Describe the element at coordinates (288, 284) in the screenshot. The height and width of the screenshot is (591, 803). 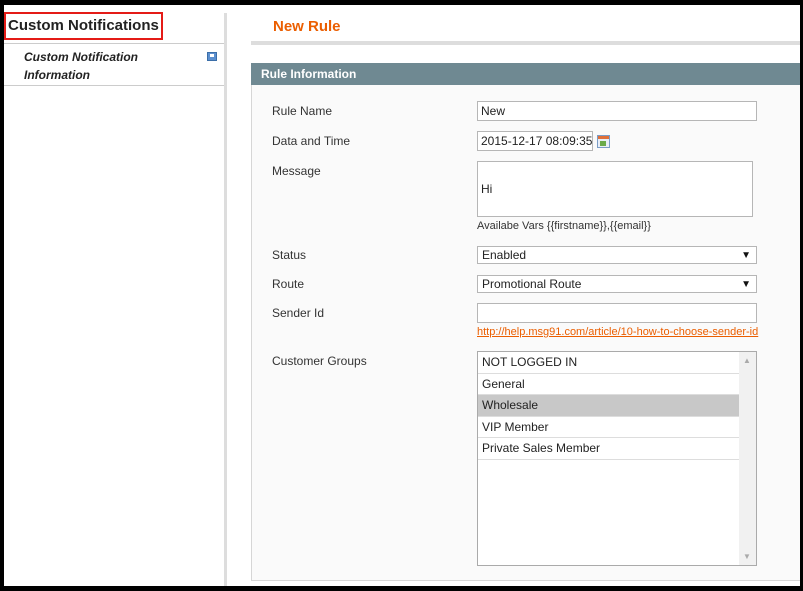
I see `route-label: Route` at that location.